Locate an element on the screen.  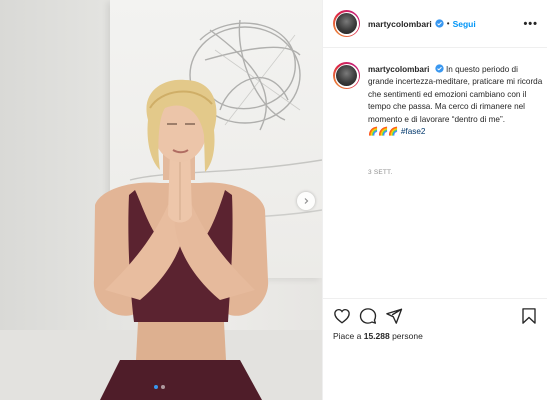
caption-author-avatar is located at coordinates (346, 75).